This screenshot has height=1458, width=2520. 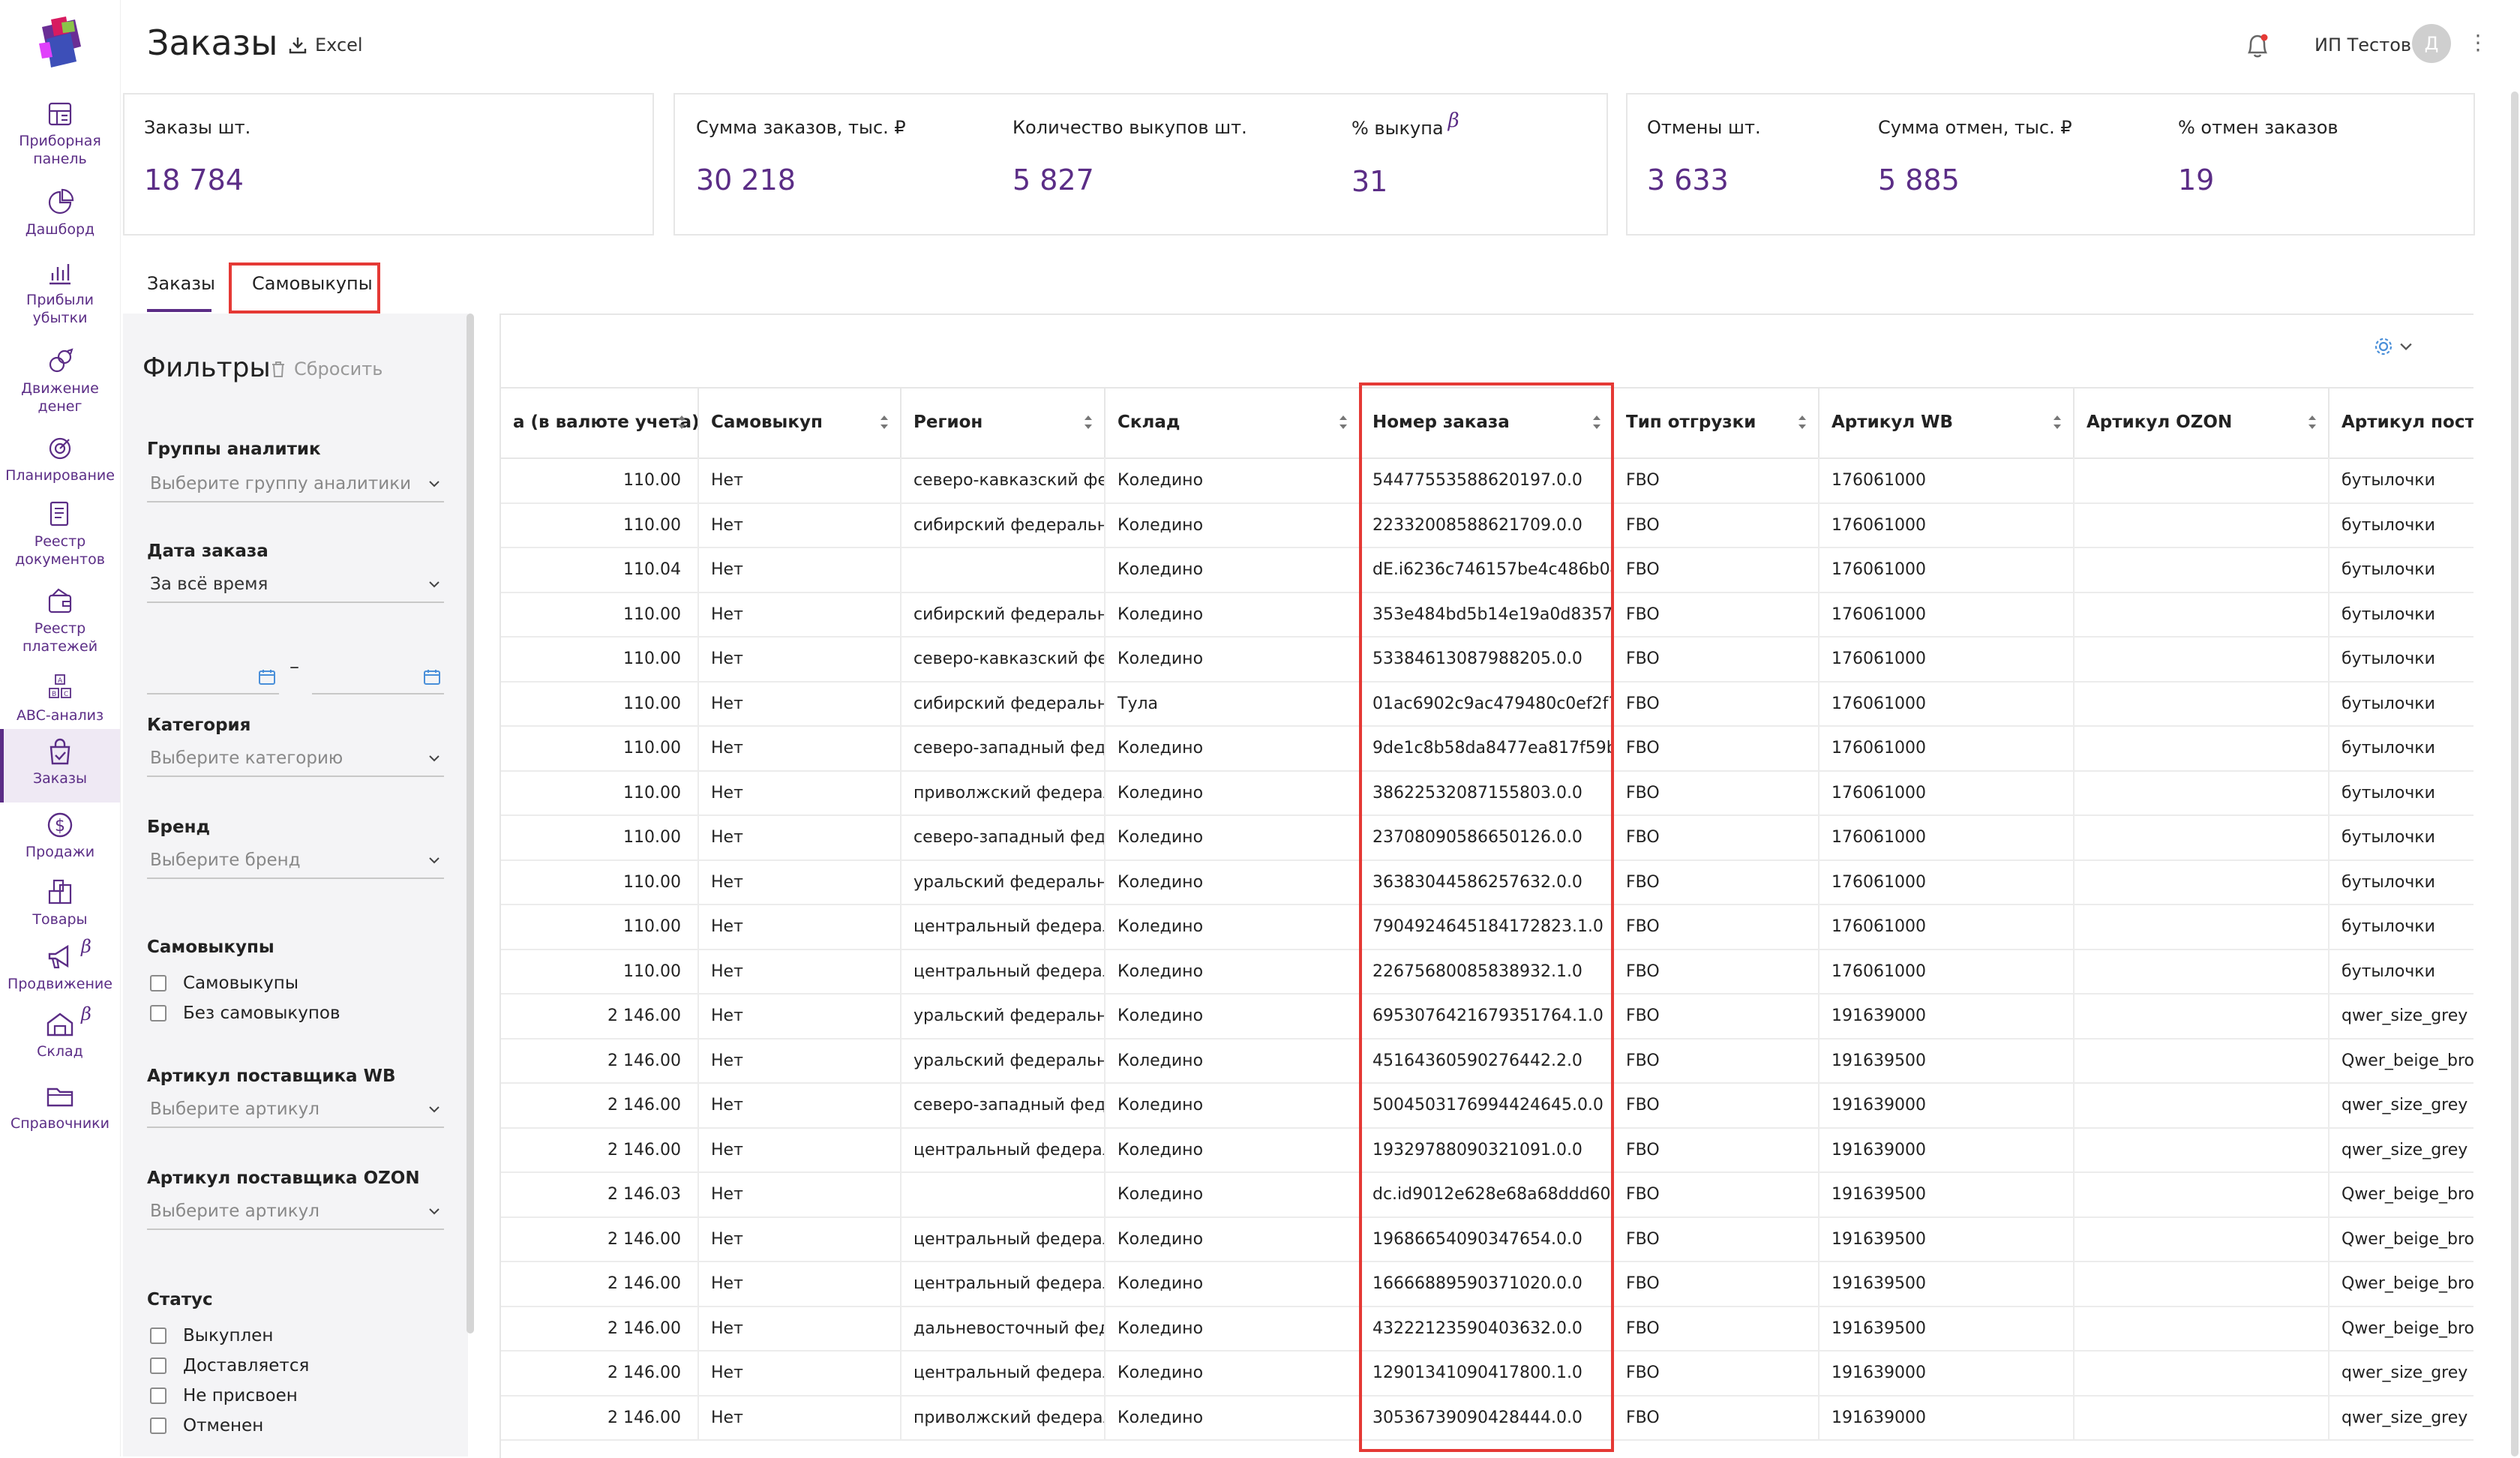 I want to click on col-warehouse-header: Склад, so click(x=1233, y=423).